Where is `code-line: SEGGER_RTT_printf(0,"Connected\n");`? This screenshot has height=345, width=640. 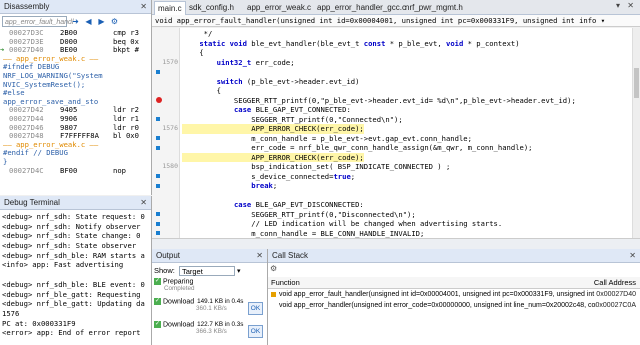 code-line: SEGGER_RTT_printf(0,"Connected\n"); is located at coordinates (396, 120).